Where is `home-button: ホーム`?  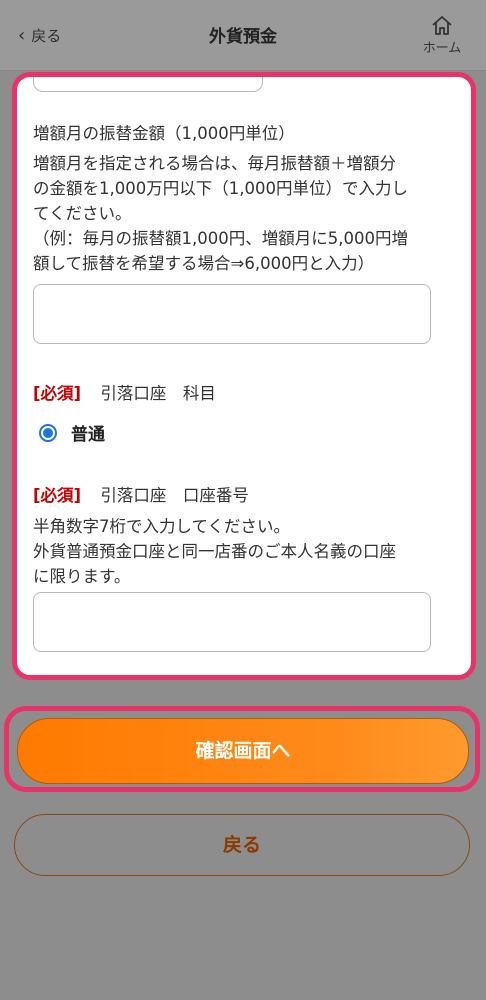
home-button: ホーム is located at coordinates (442, 35).